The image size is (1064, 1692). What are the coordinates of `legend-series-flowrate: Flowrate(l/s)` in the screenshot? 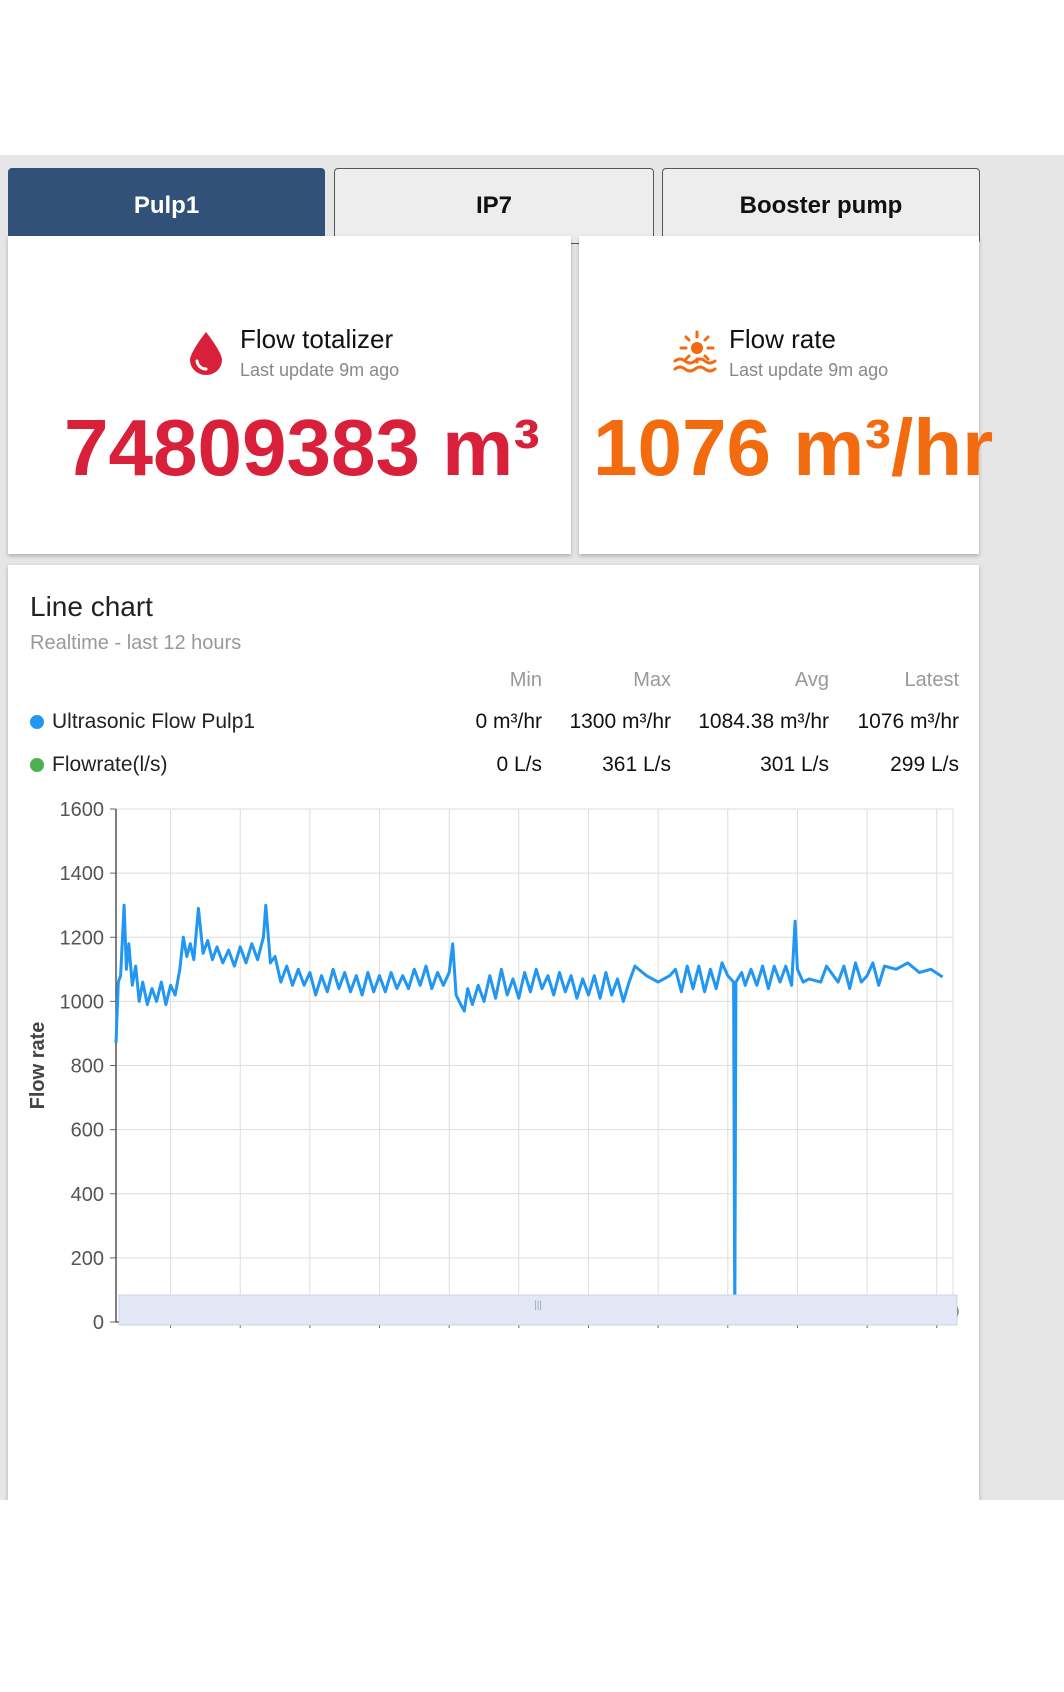 It's located at (99, 765).